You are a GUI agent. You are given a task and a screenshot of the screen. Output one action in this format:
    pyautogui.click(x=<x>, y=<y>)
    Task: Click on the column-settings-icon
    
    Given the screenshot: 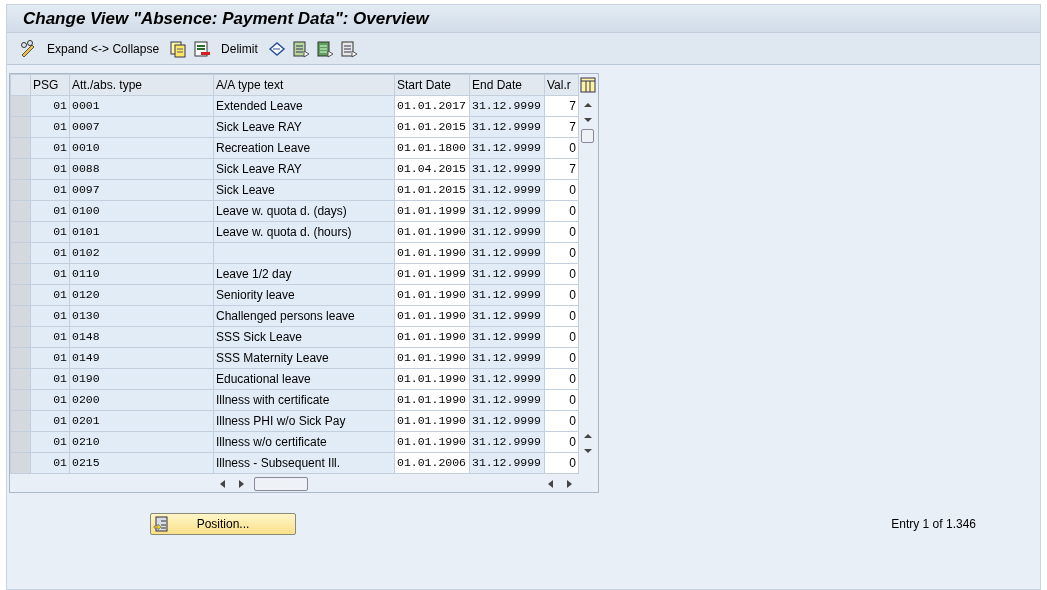 What is the action you would take?
    pyautogui.click(x=587, y=85)
    